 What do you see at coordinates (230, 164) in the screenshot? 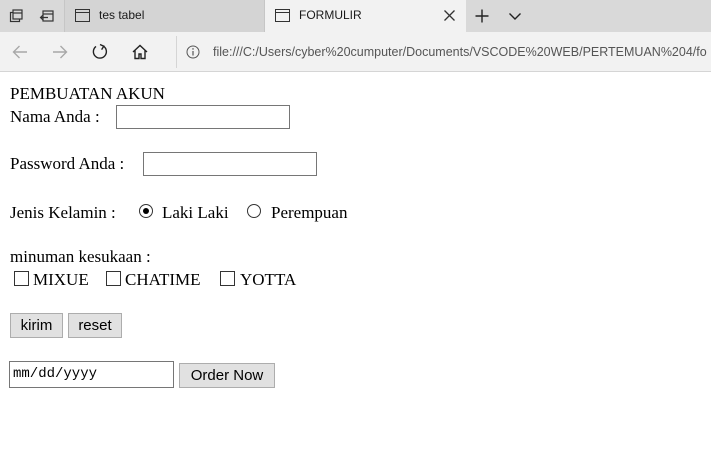
I see `password-input` at bounding box center [230, 164].